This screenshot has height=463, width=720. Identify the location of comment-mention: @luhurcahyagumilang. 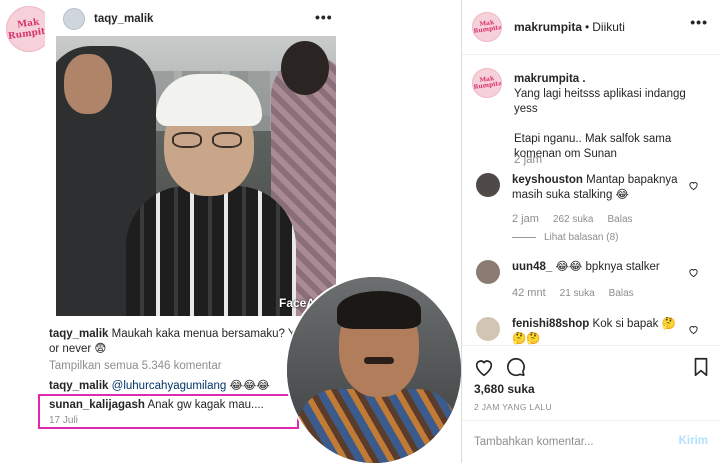
(169, 386).